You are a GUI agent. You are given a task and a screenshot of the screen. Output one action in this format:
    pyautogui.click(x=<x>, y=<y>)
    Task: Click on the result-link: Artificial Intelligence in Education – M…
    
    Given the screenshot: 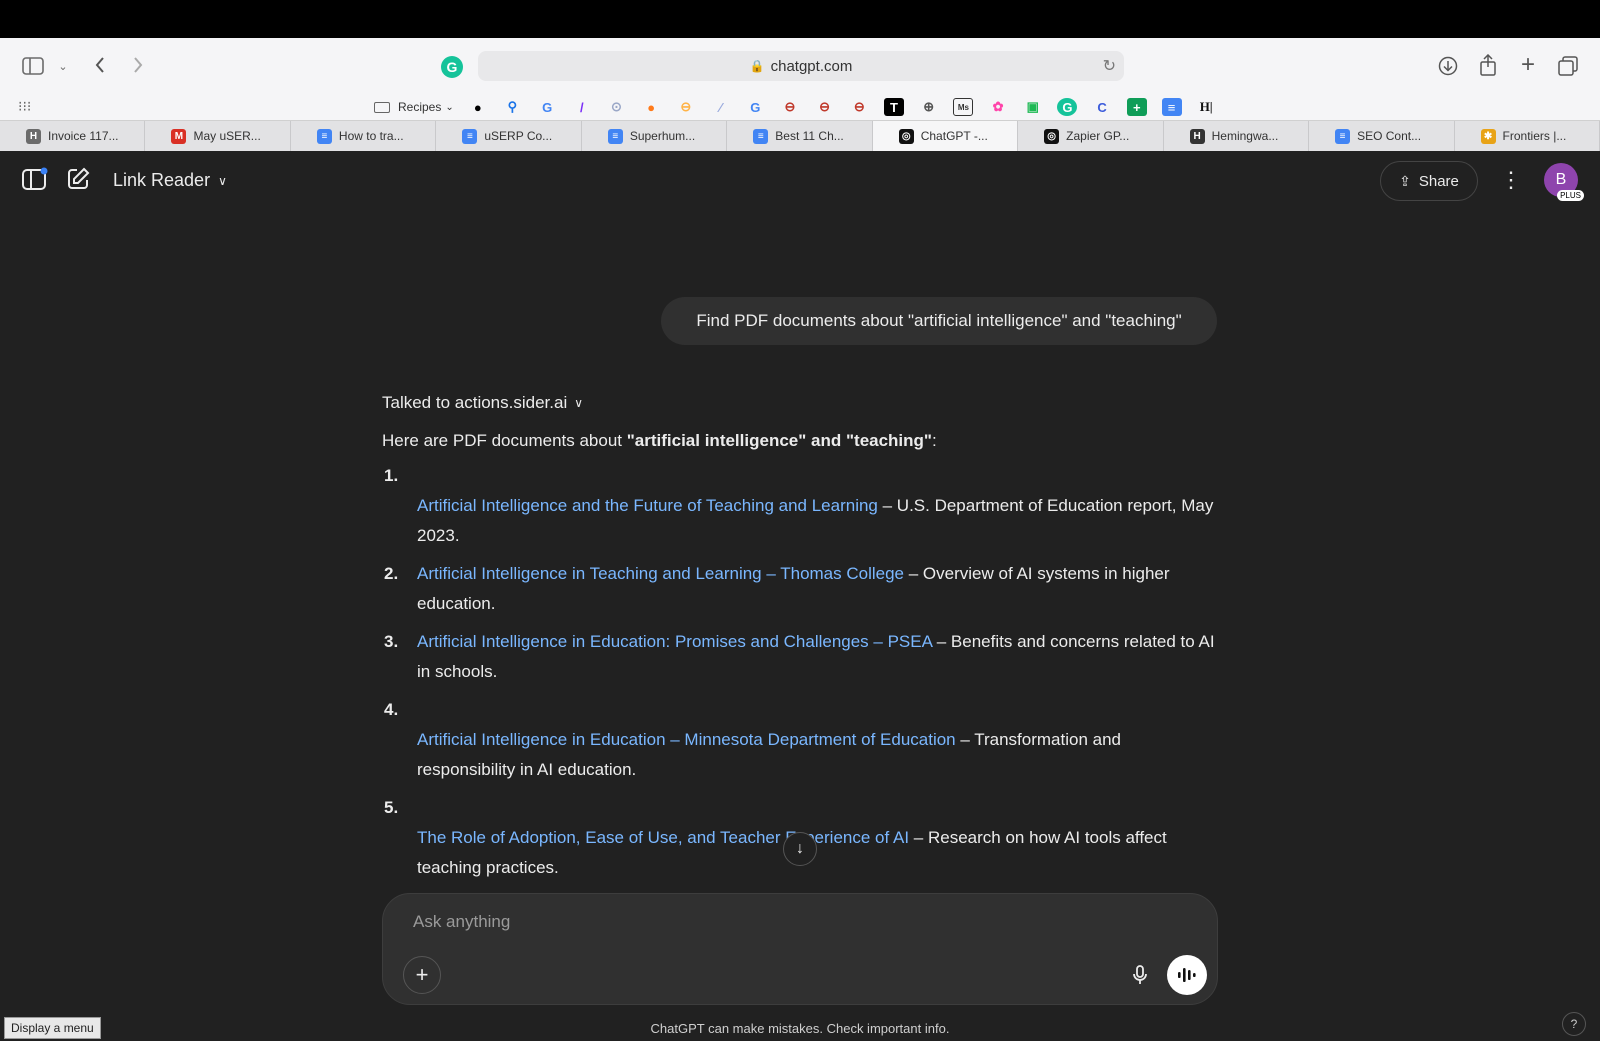 What is the action you would take?
    pyautogui.click(x=686, y=739)
    